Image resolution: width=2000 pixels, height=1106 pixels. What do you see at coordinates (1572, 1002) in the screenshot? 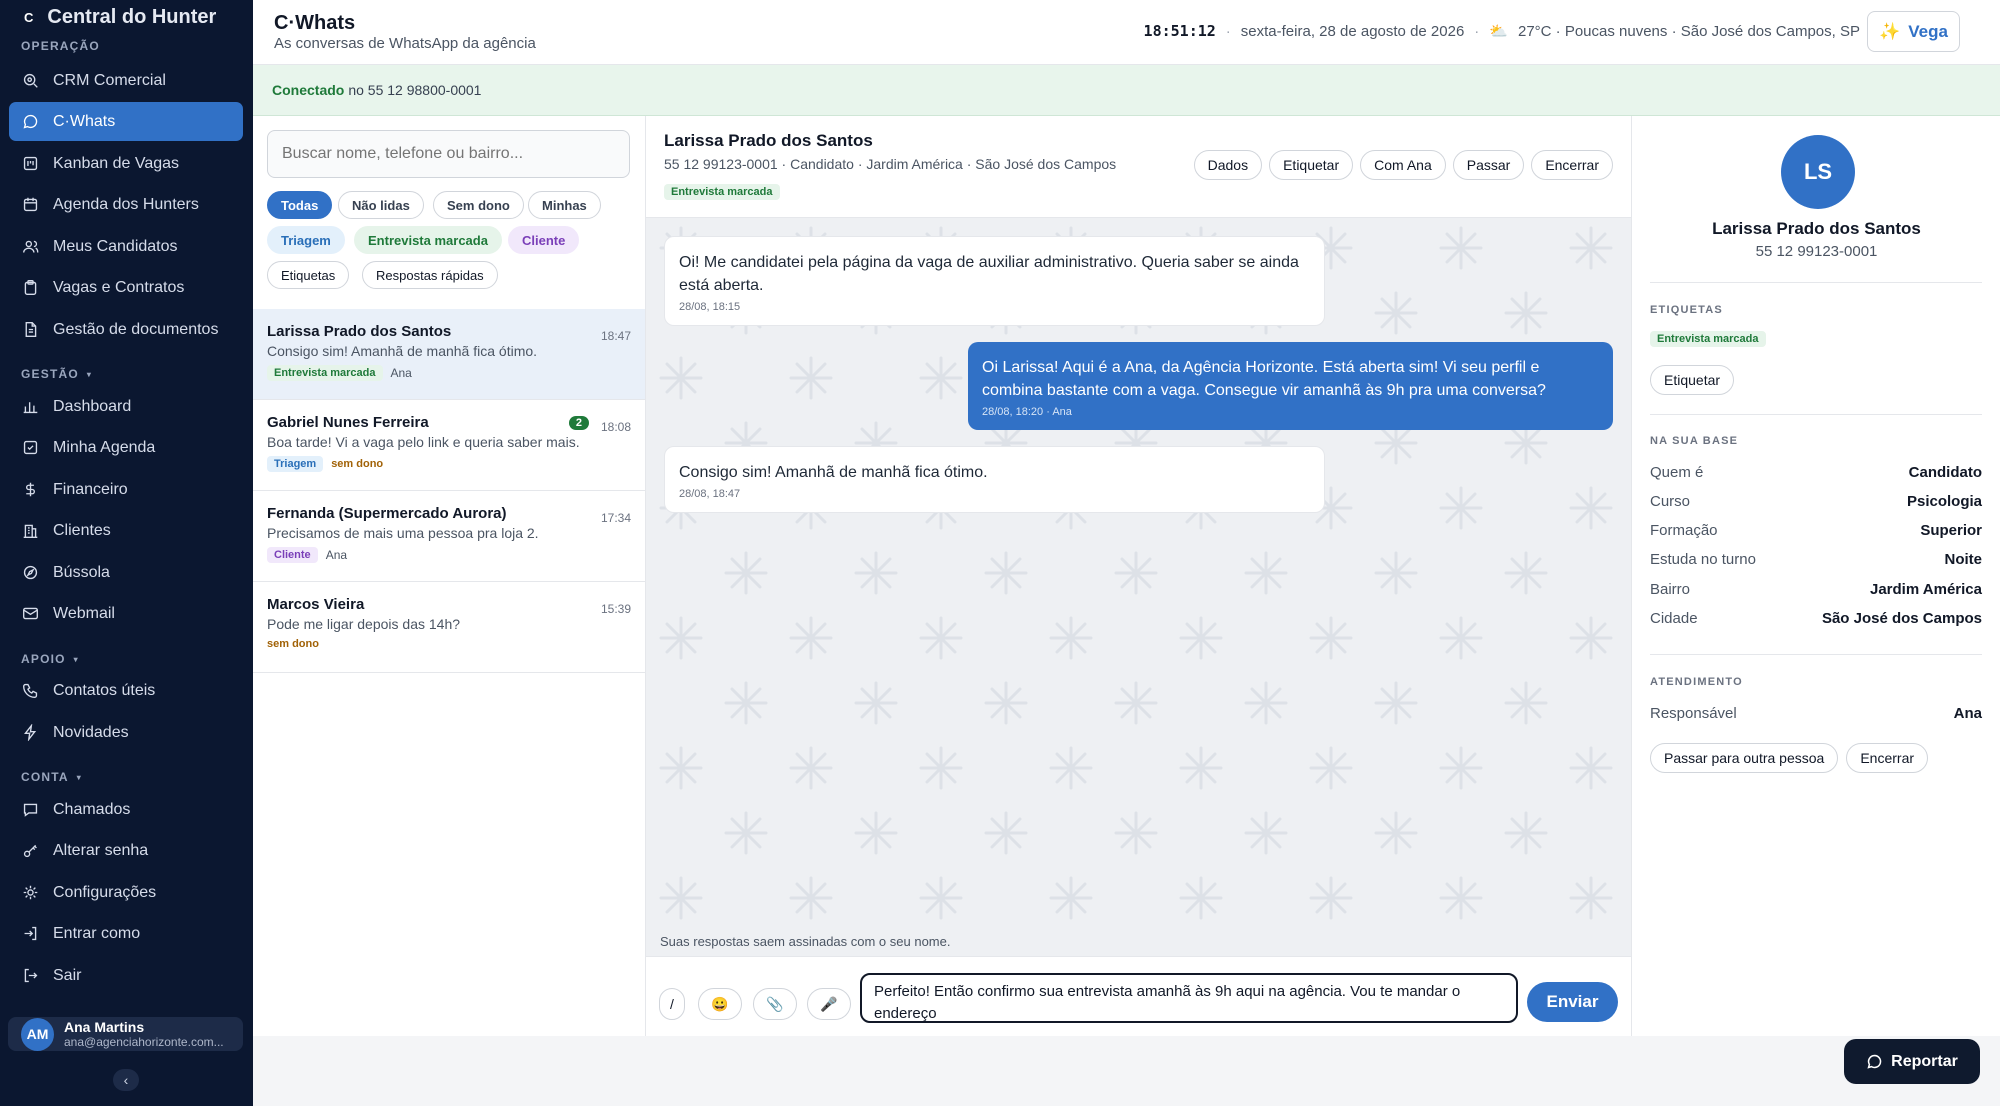
I see `send-button: Enviar` at bounding box center [1572, 1002].